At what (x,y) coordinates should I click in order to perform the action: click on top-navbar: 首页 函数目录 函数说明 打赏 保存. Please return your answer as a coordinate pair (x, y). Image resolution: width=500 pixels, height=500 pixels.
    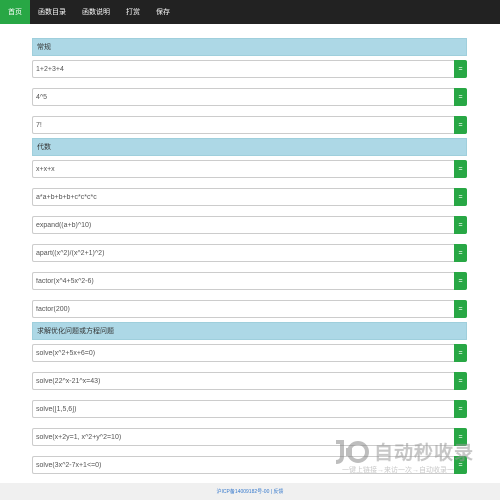
    Looking at the image, I should click on (250, 12).